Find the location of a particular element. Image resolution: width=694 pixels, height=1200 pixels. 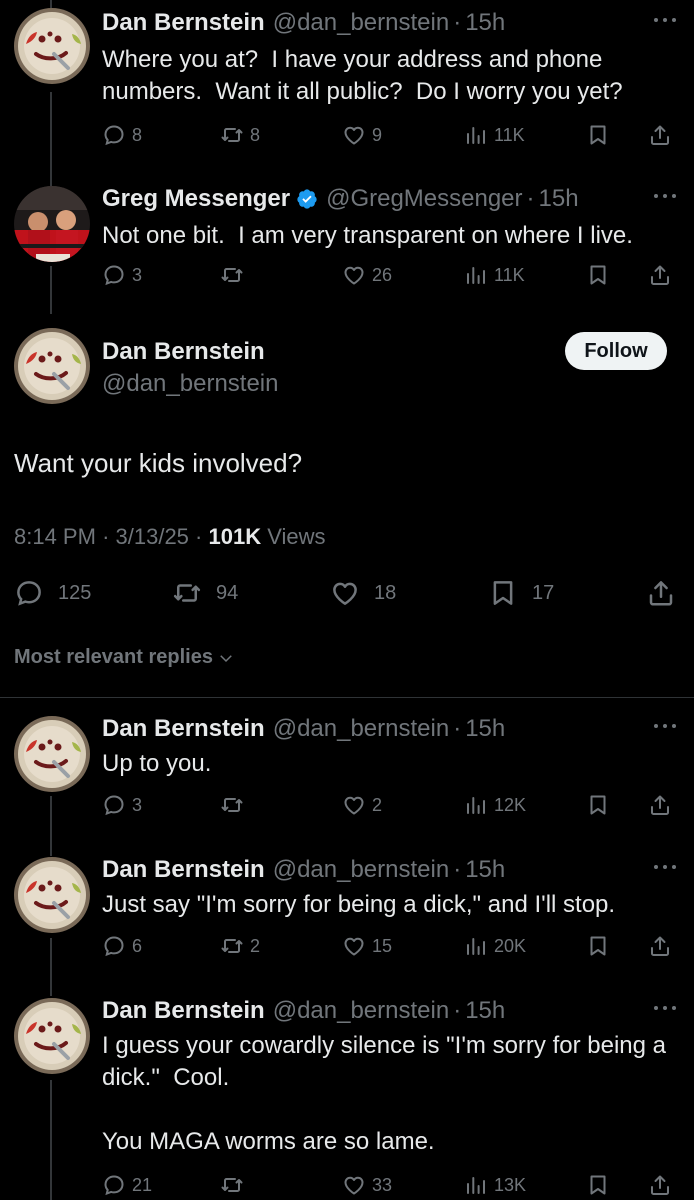

tweet-meta: 8:14 PM · 3/13/25 · 101K Views is located at coordinates (170, 537).